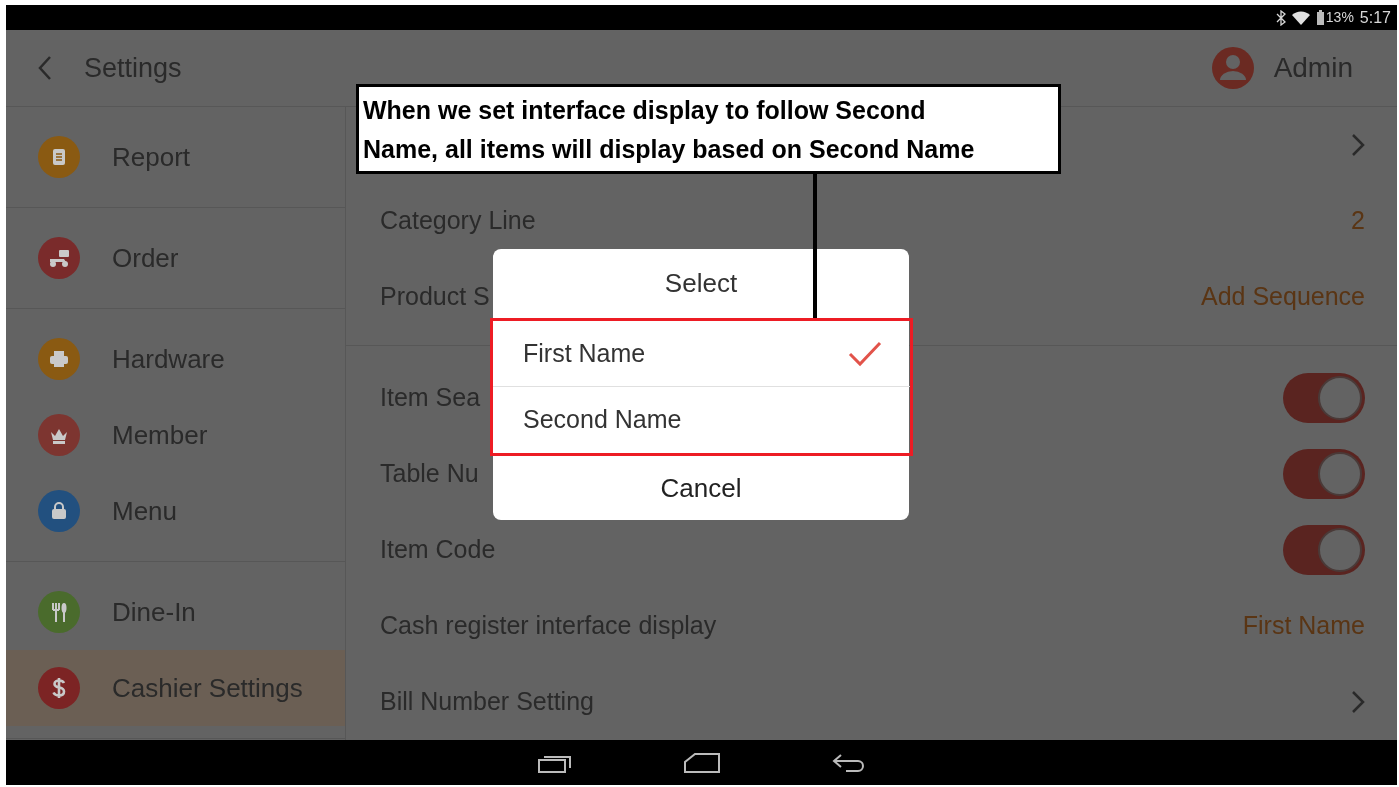  What do you see at coordinates (175, 612) in the screenshot?
I see `sidebar-item: Dine-In` at bounding box center [175, 612].